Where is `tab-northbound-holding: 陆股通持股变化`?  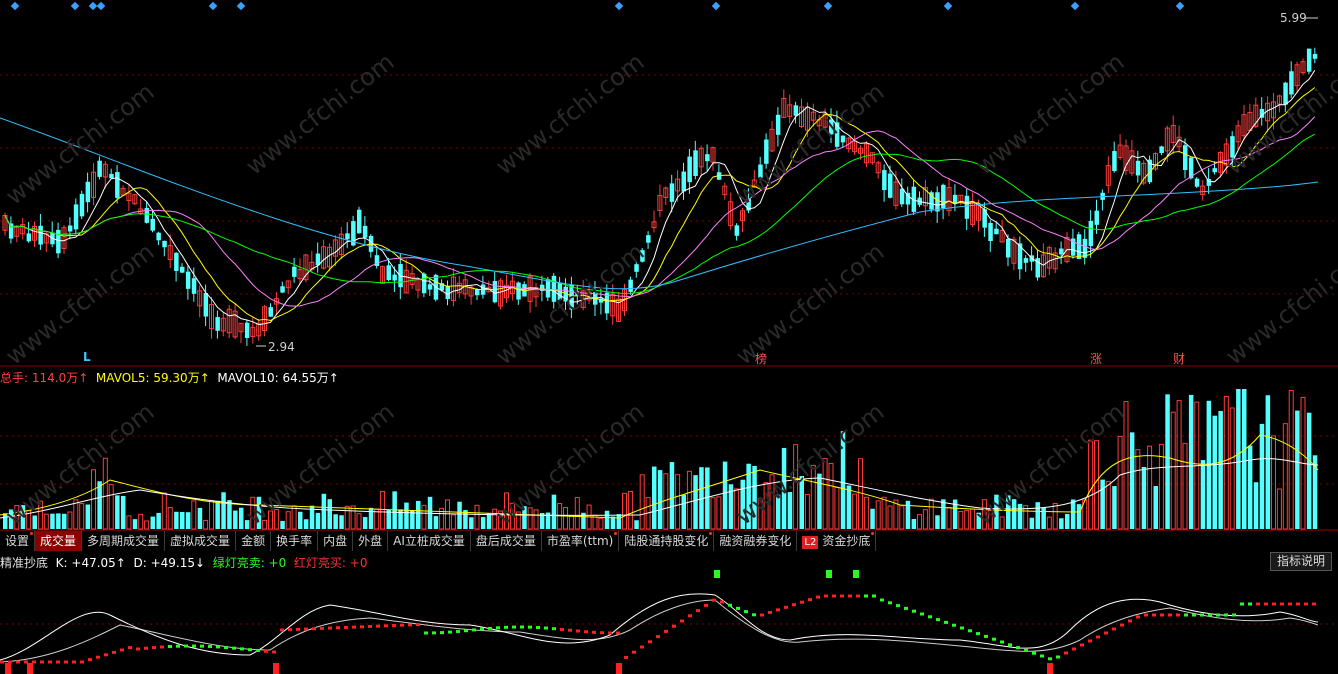
tab-northbound-holding: 陆股通持股变化 is located at coordinates (667, 541).